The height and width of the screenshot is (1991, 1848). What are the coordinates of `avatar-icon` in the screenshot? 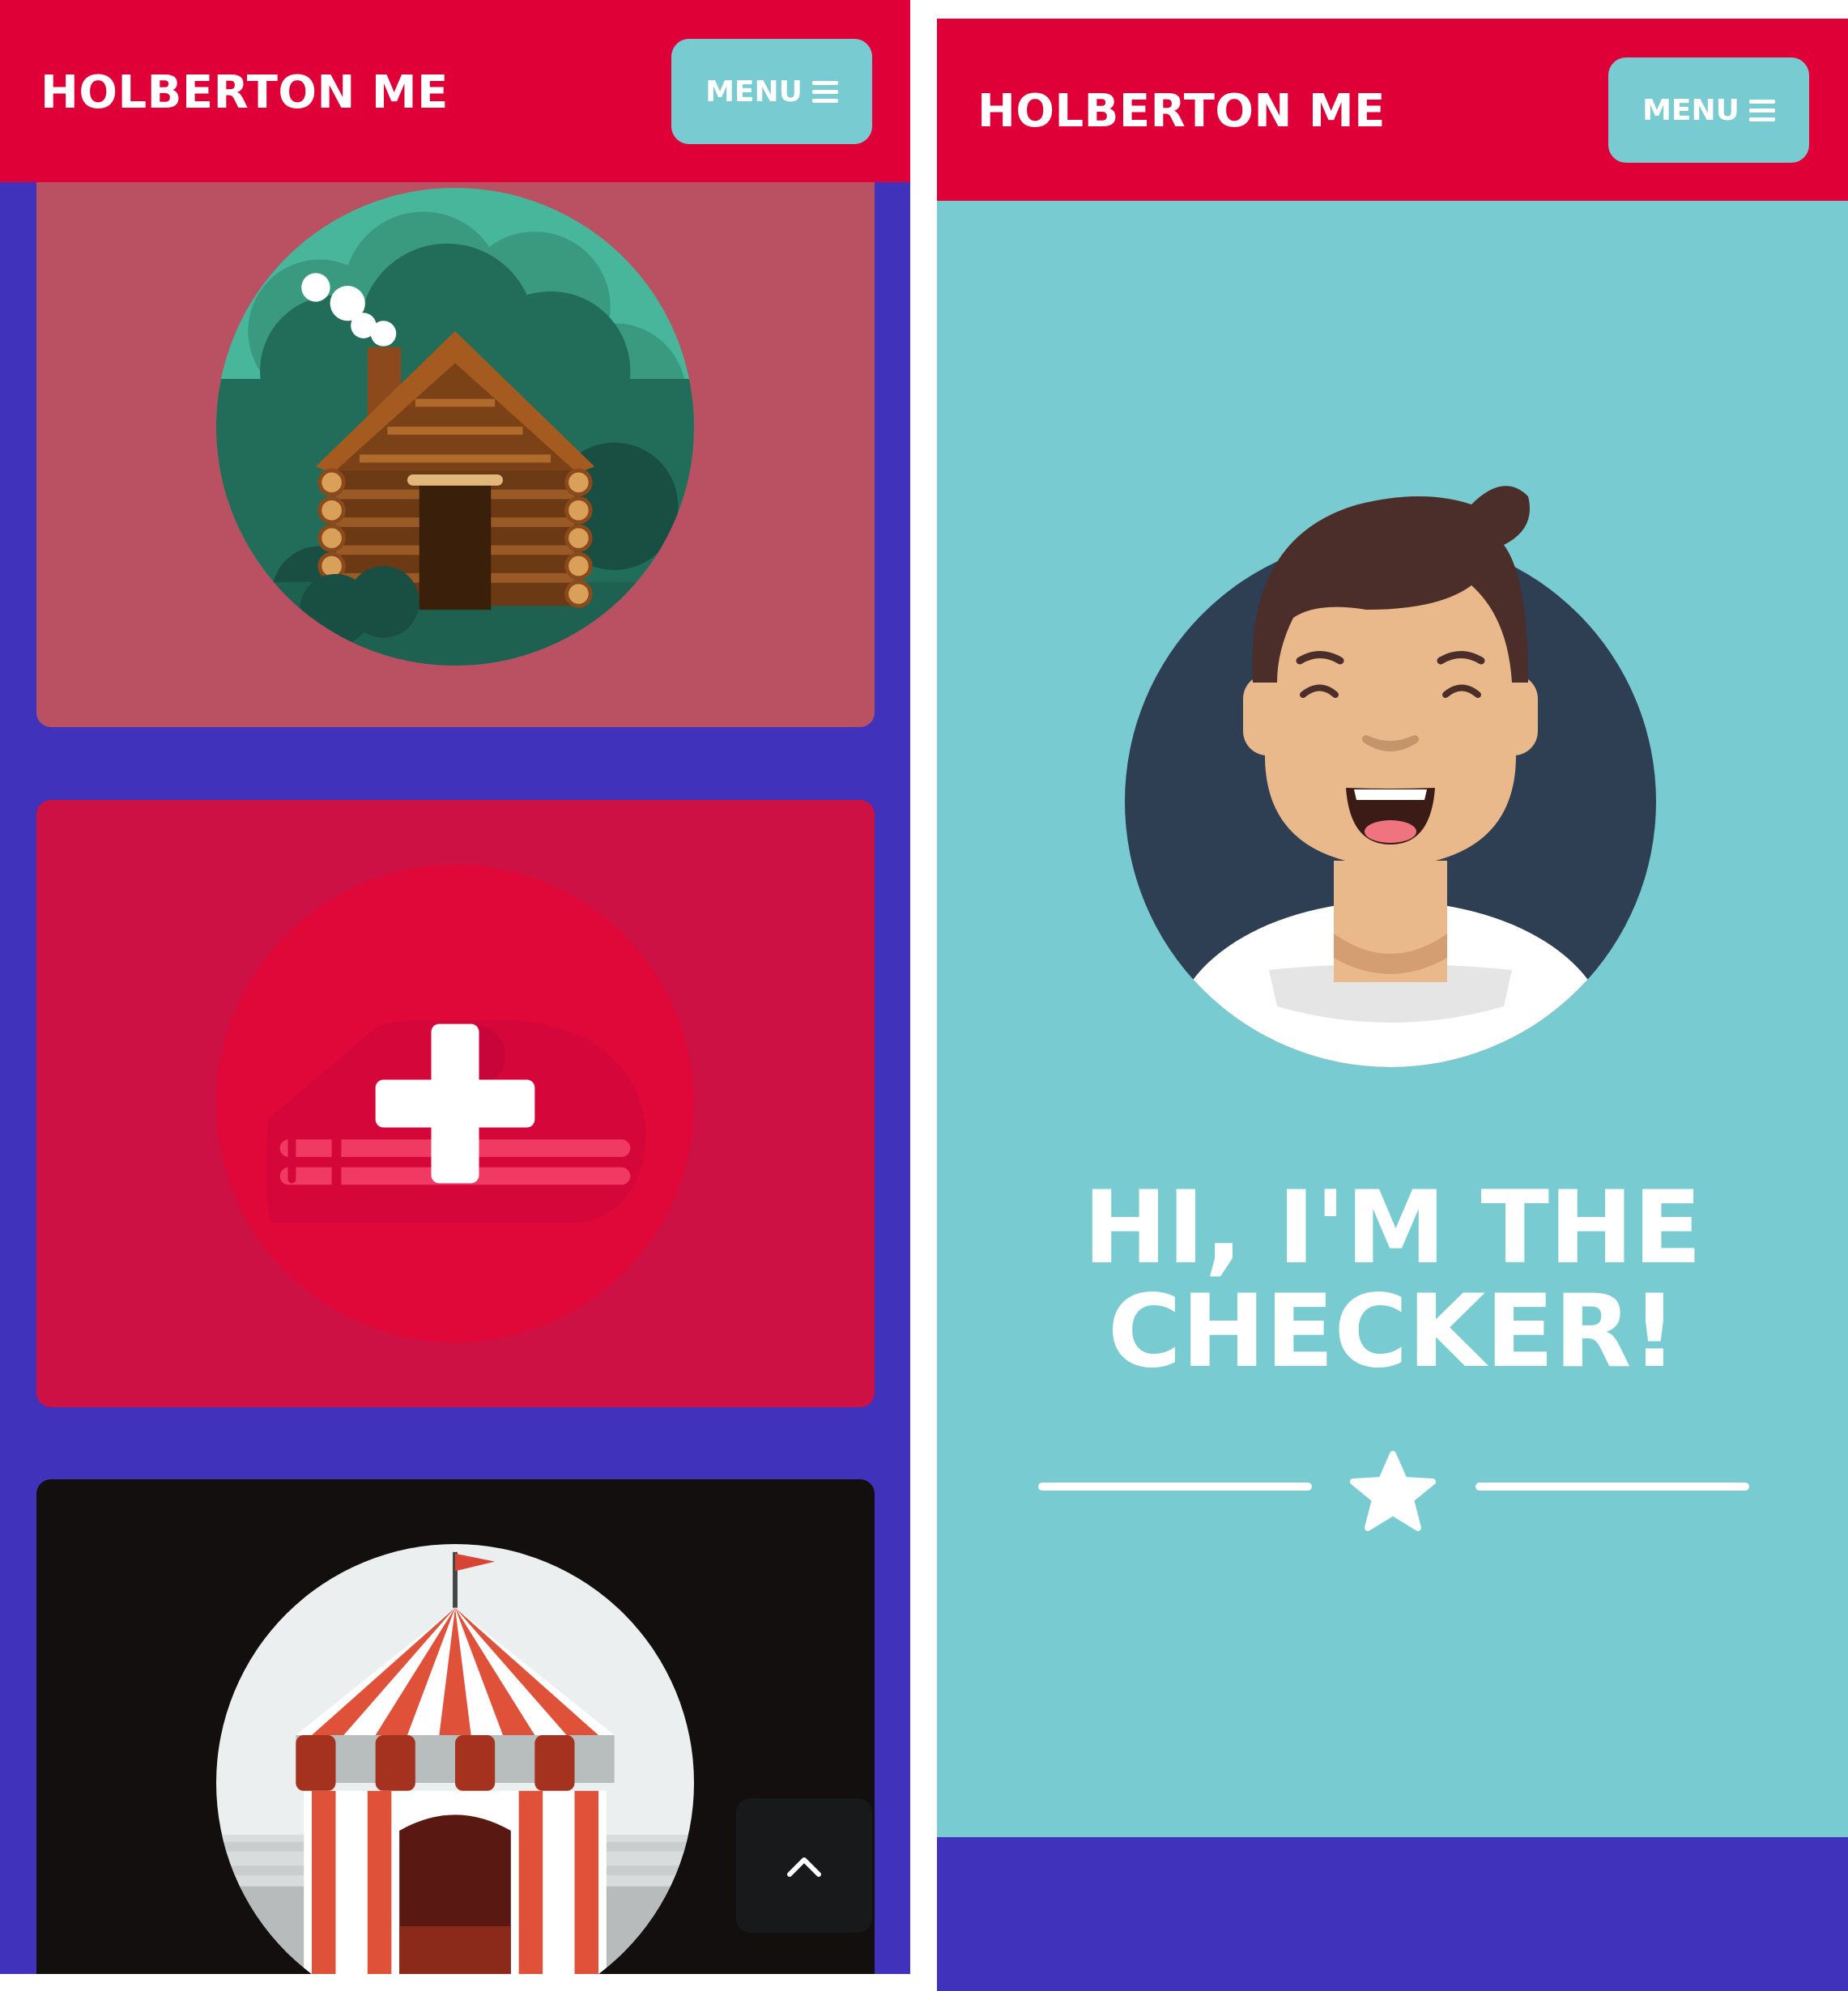 It's located at (1390, 777).